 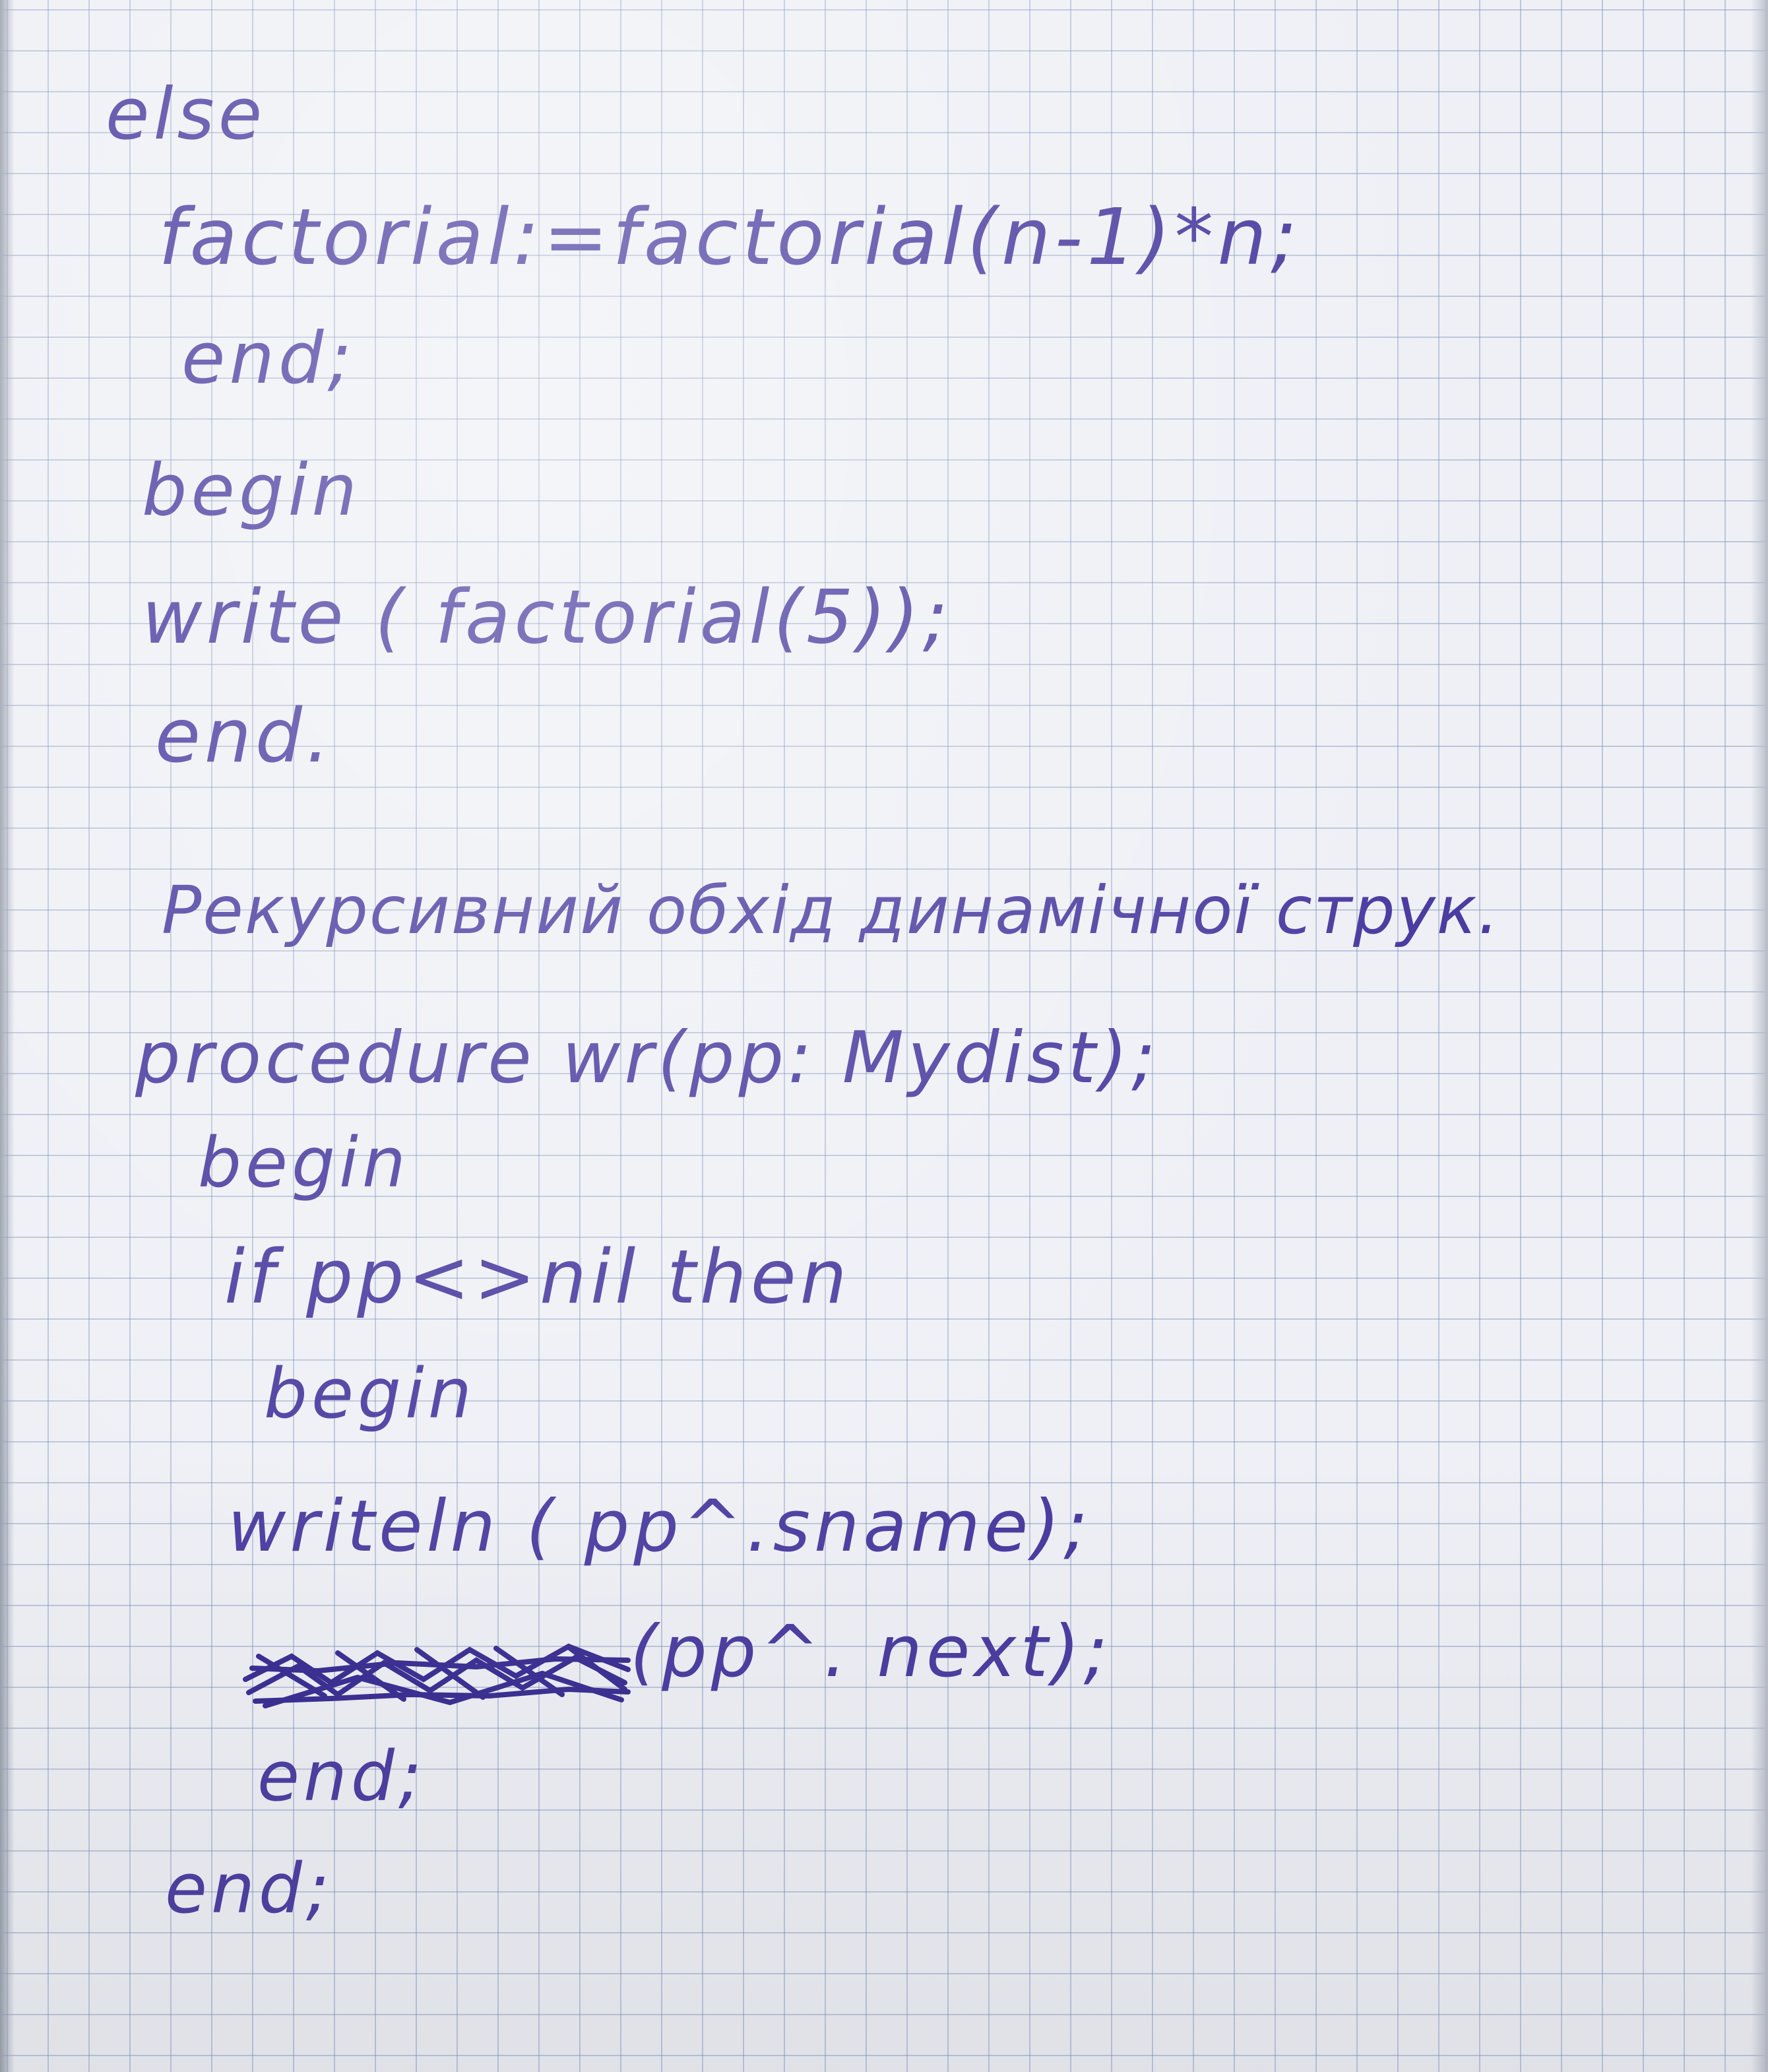 I want to click on heading-recursive-traversal: Рекурсивний обхід динамічної струк., so click(x=831, y=910).